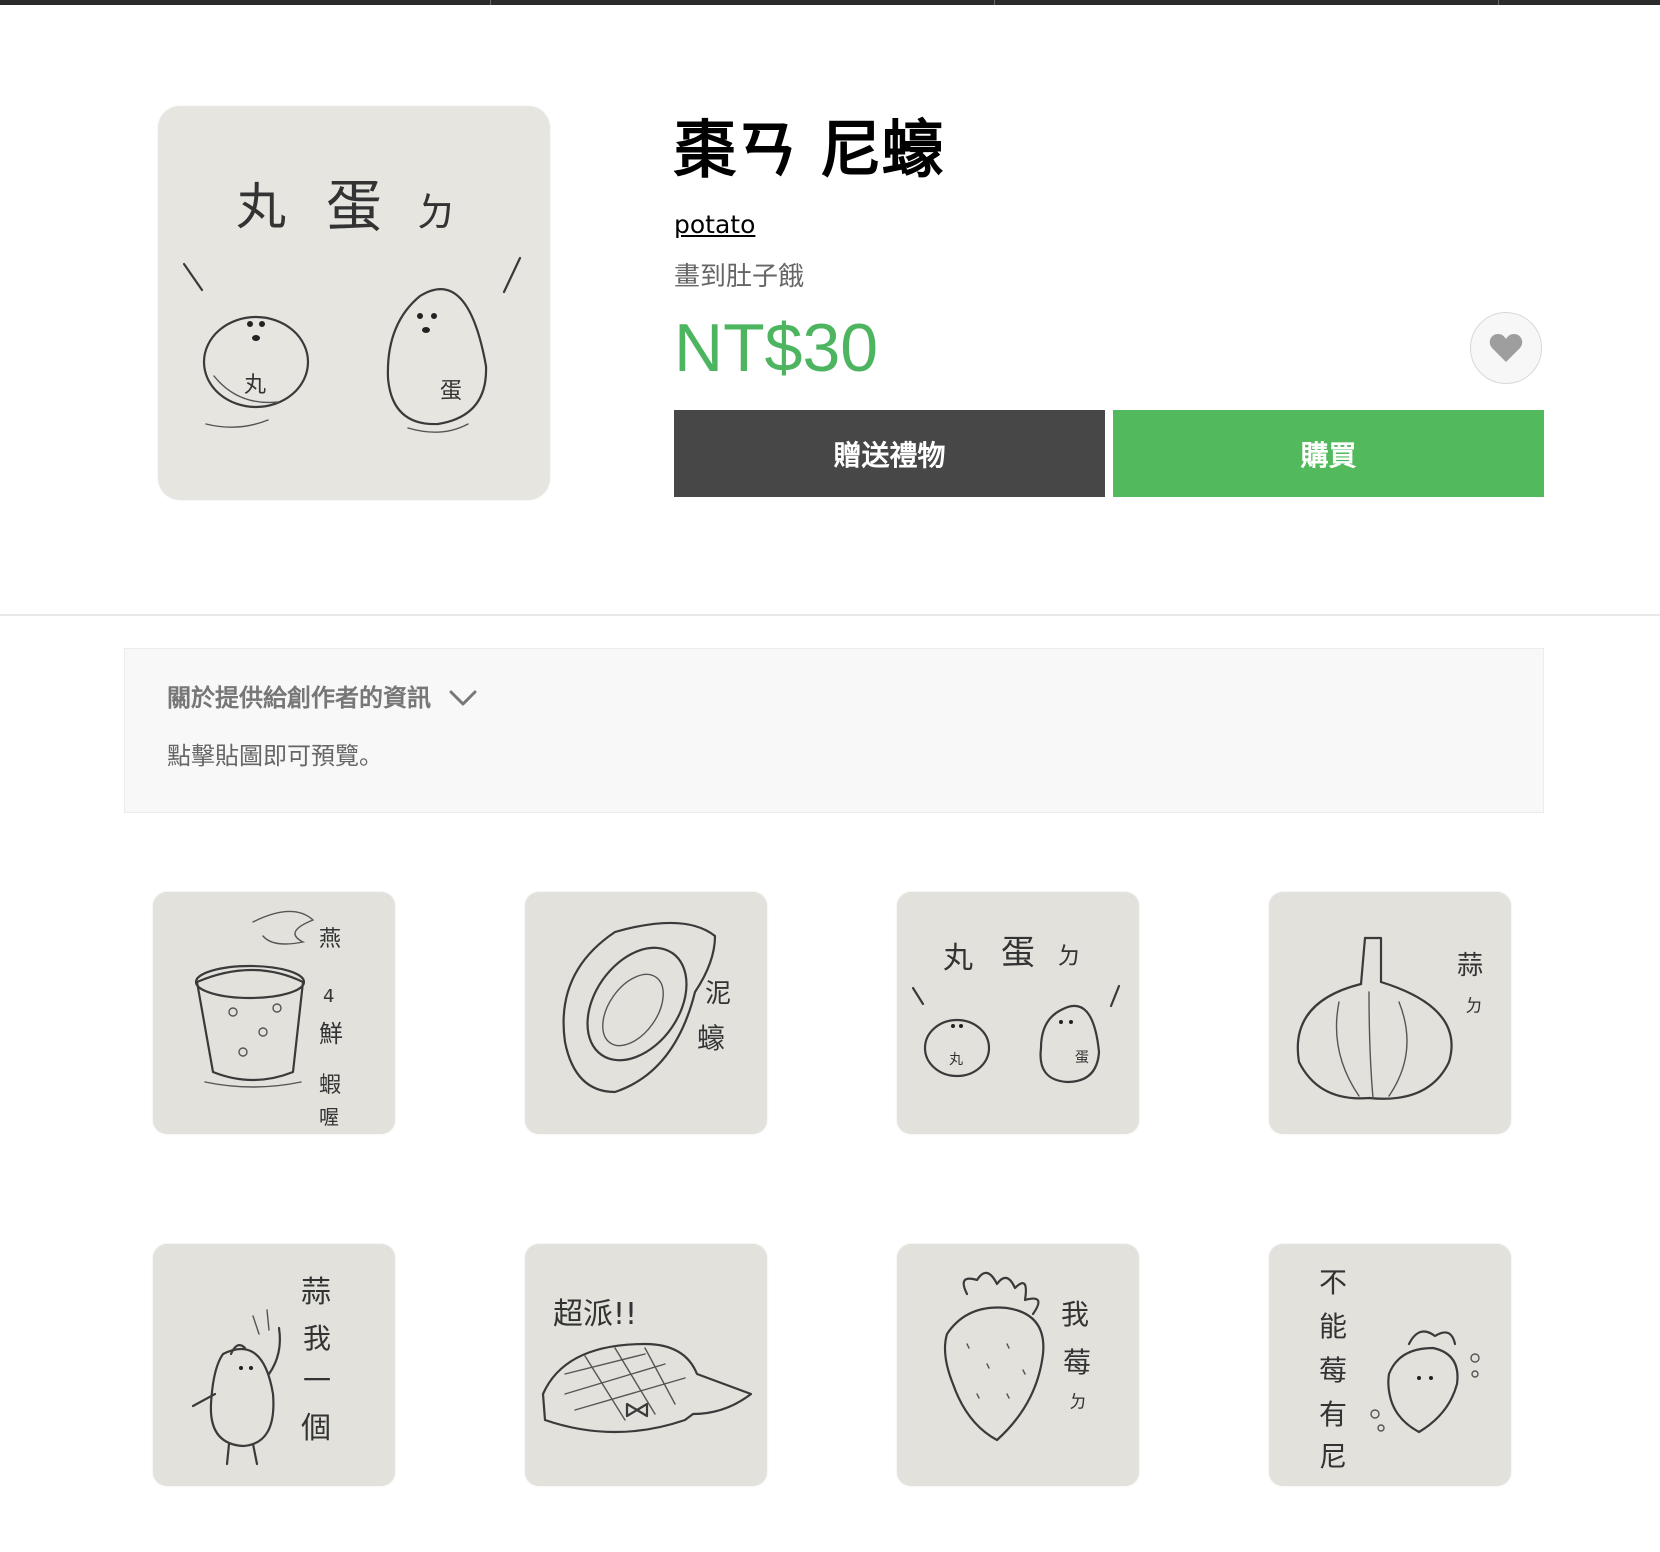 This screenshot has width=1660, height=1552. What do you see at coordinates (646, 1365) in the screenshot?
I see `sticker-pastry: 超派!!` at bounding box center [646, 1365].